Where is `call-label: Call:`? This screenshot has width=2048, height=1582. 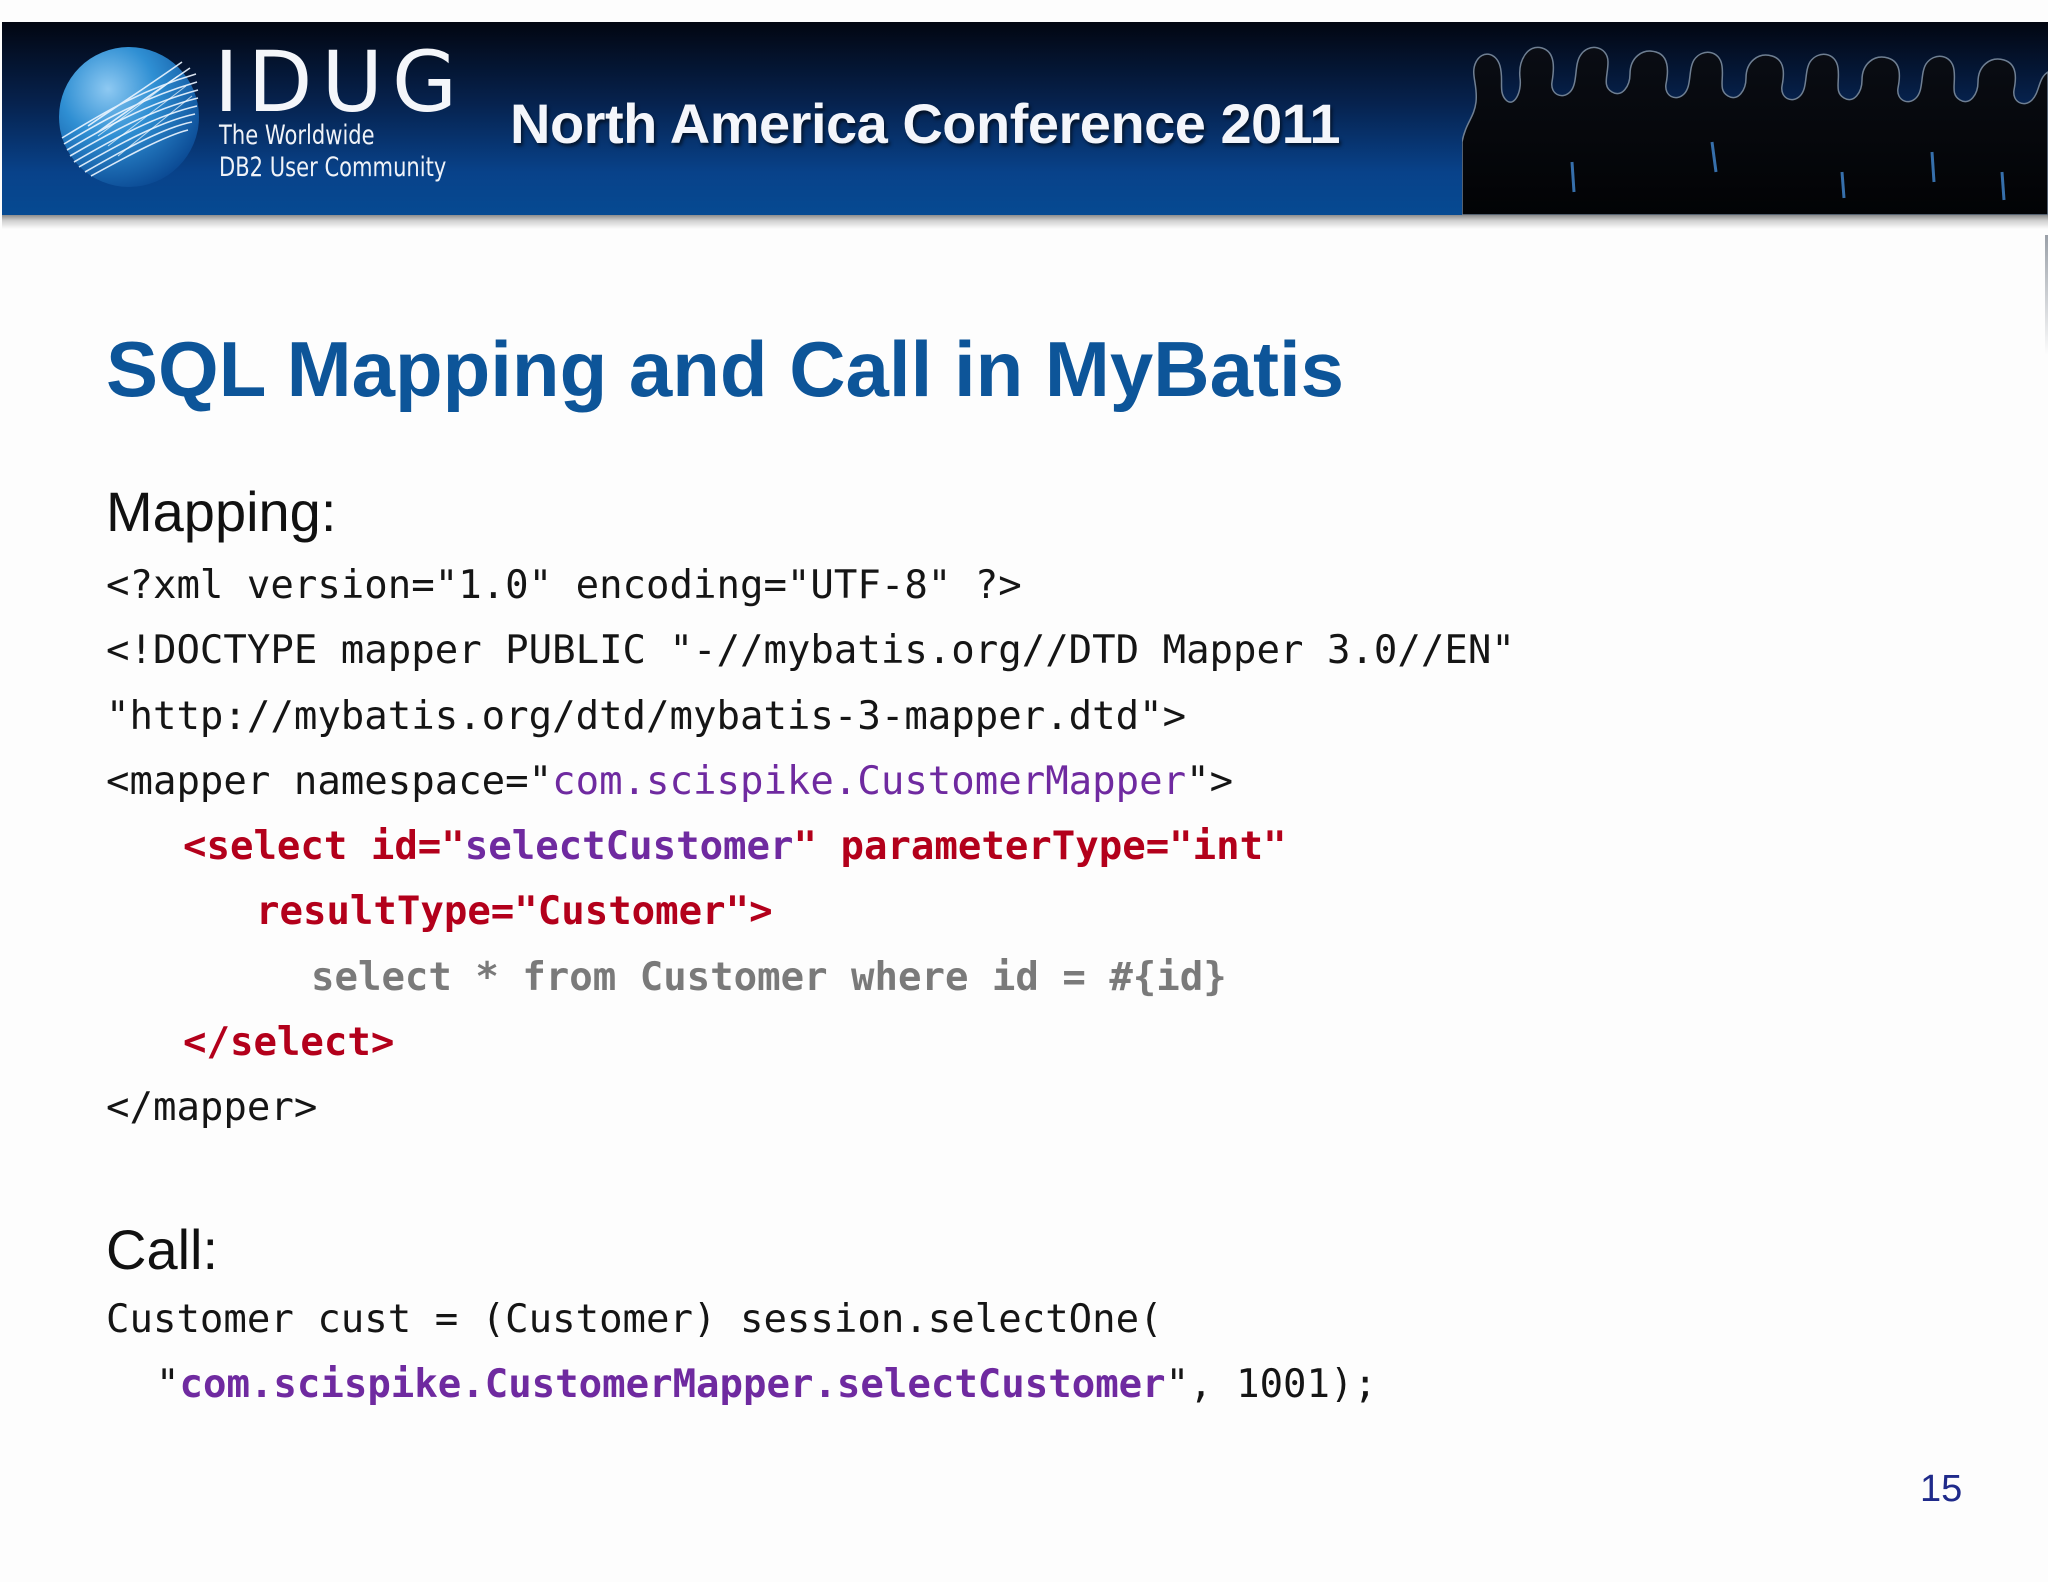 call-label: Call: is located at coordinates (162, 1249).